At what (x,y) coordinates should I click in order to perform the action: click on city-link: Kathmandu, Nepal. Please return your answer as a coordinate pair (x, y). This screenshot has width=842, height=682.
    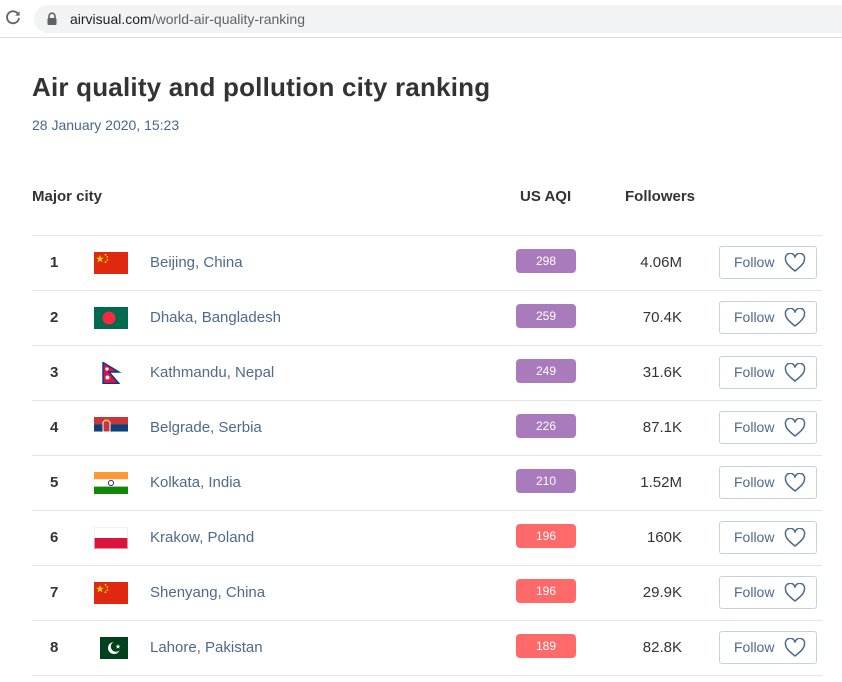
    Looking at the image, I should click on (212, 372).